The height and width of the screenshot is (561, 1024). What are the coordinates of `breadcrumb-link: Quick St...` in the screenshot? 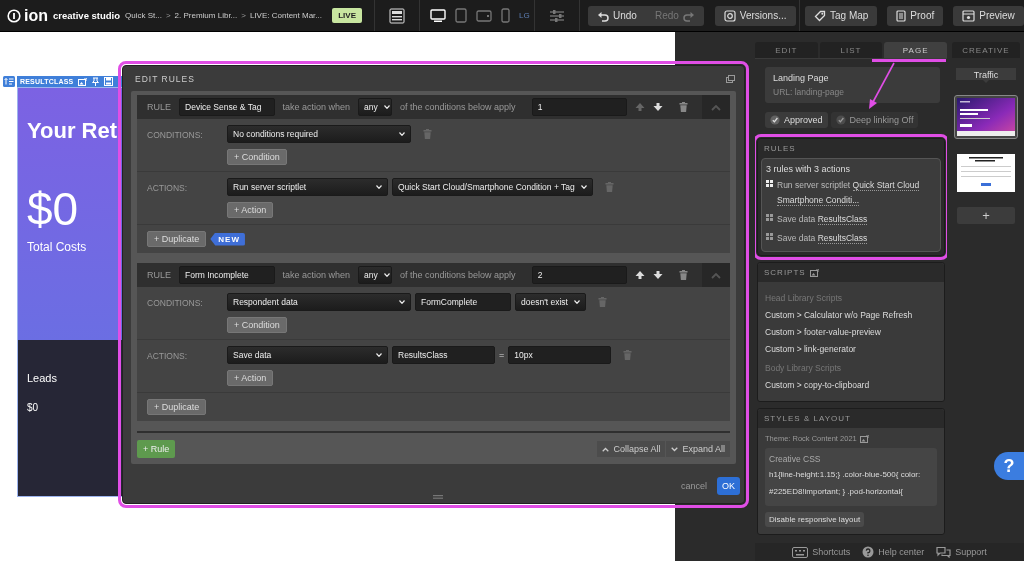 It's located at (143, 15).